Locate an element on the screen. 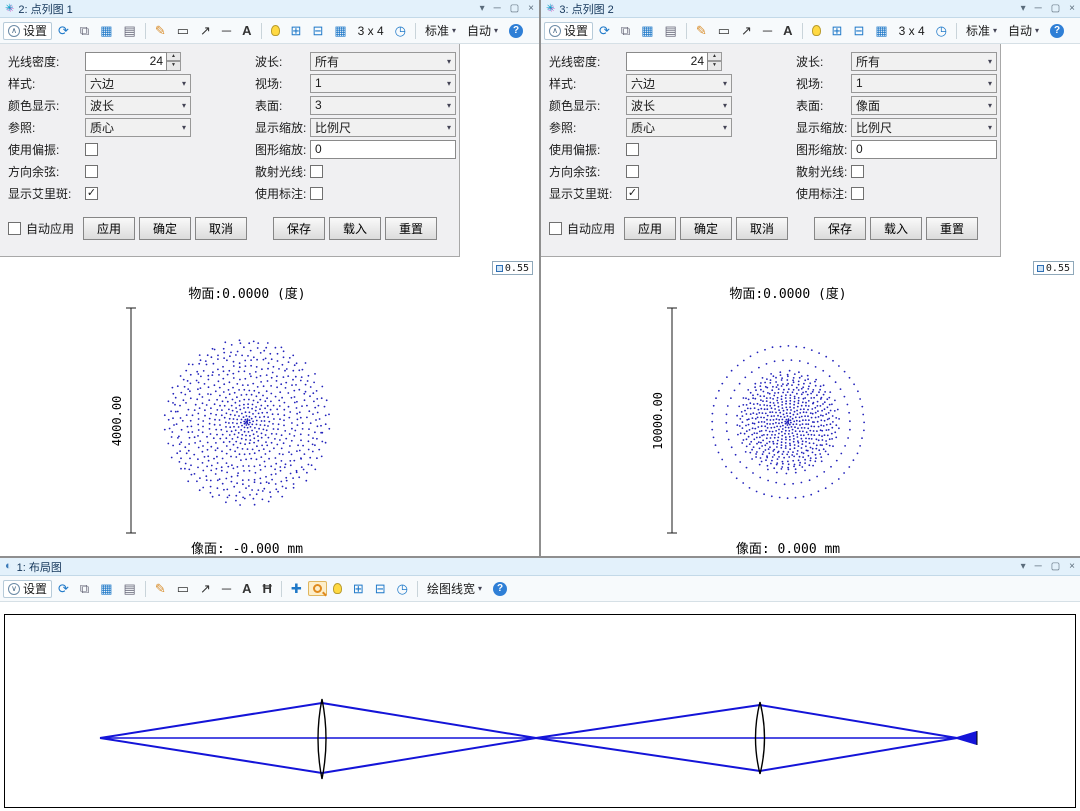 The height and width of the screenshot is (811, 1080). use-polarization-checkbox is located at coordinates (91, 149).